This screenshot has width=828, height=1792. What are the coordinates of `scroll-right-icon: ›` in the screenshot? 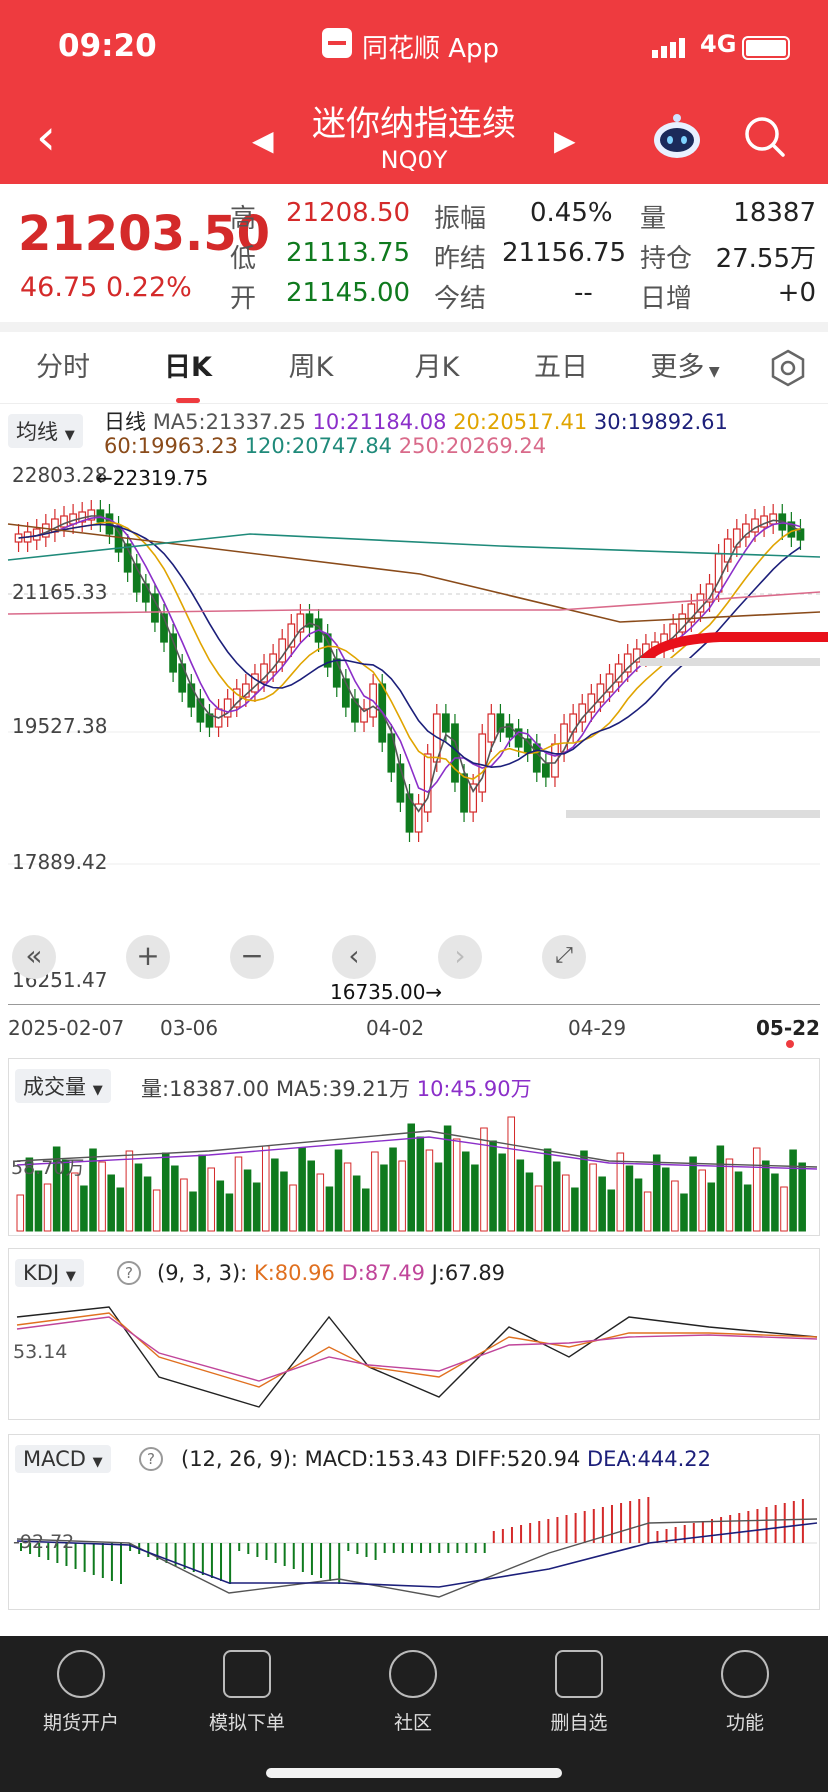 It's located at (460, 957).